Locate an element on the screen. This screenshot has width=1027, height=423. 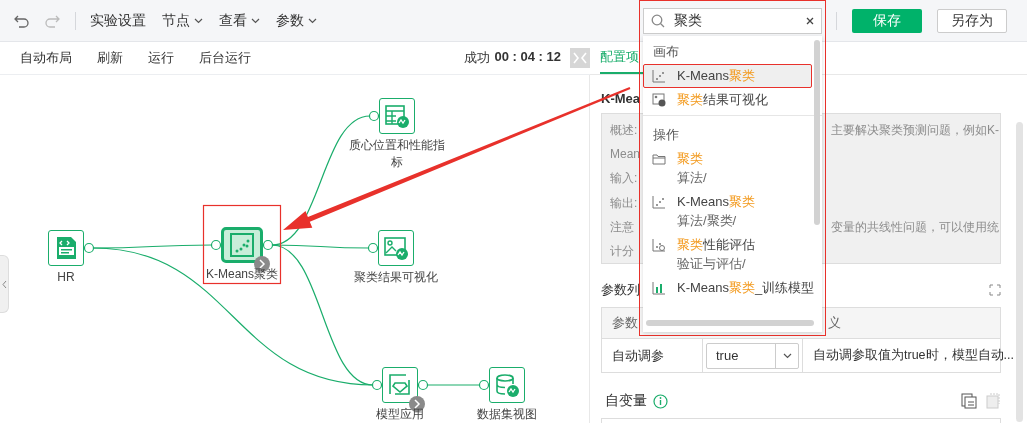
search-result: K-Means聚类 算法/聚类/ is located at coordinates (727, 211).